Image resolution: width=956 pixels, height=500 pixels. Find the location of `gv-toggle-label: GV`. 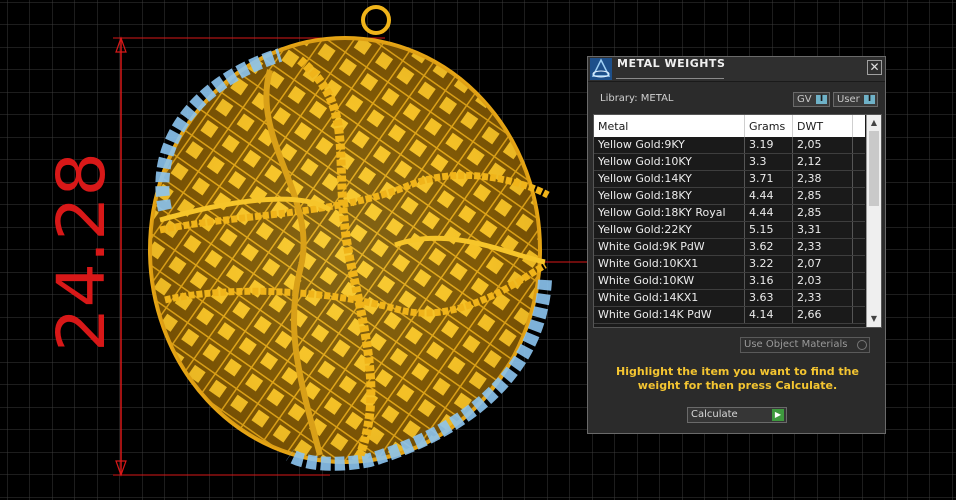

gv-toggle-label: GV is located at coordinates (804, 99).